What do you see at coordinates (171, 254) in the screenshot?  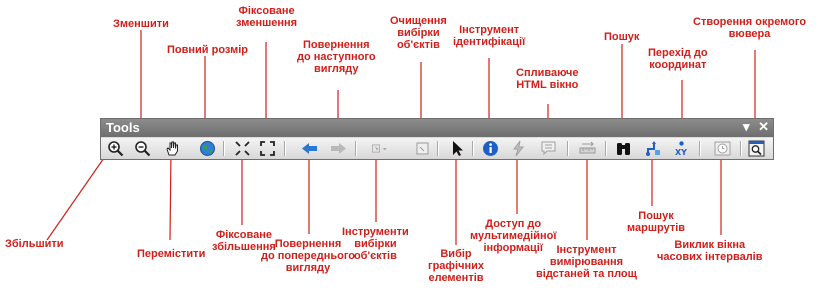 I see `label-pan: Перемістити` at bounding box center [171, 254].